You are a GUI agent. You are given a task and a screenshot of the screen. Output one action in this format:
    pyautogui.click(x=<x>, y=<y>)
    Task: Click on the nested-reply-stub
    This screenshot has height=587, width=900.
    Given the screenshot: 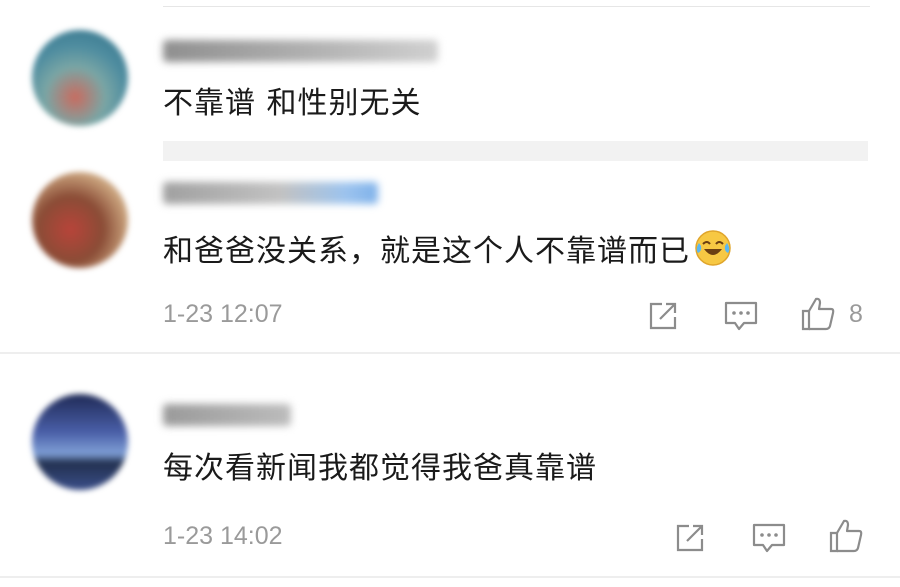 What is the action you would take?
    pyautogui.click(x=515, y=151)
    